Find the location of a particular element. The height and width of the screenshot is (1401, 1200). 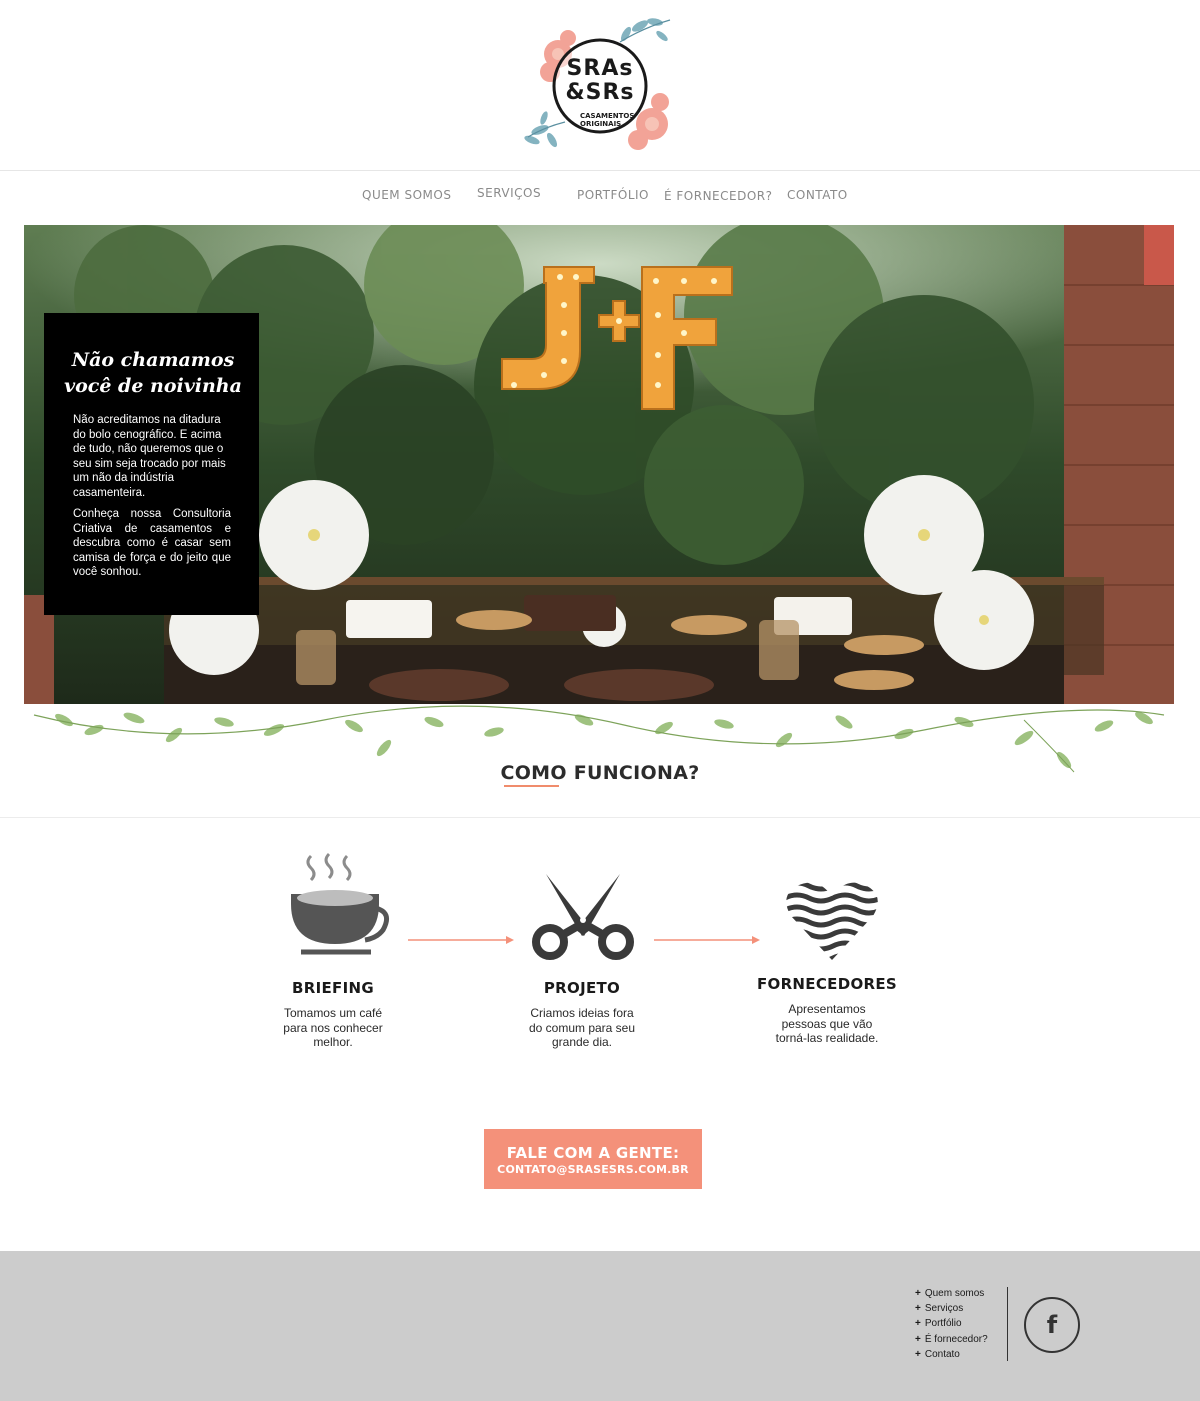

footer-link-servicos: + Serviços is located at coordinates (960, 1308).